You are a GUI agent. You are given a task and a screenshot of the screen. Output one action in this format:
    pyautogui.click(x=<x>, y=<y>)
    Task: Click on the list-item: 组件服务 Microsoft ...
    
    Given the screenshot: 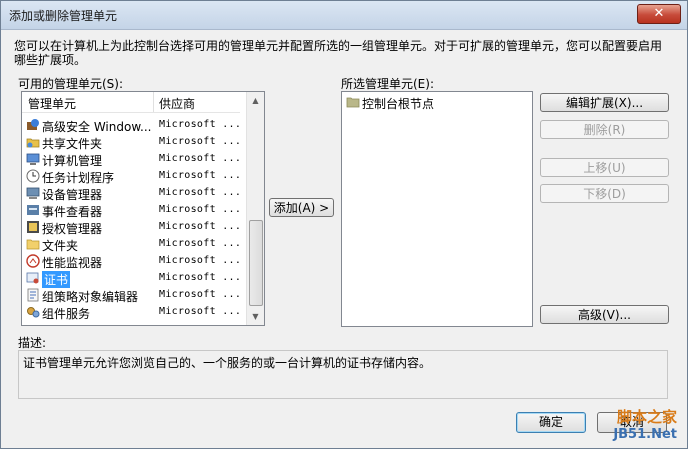 What is the action you would take?
    pyautogui.click(x=132, y=312)
    